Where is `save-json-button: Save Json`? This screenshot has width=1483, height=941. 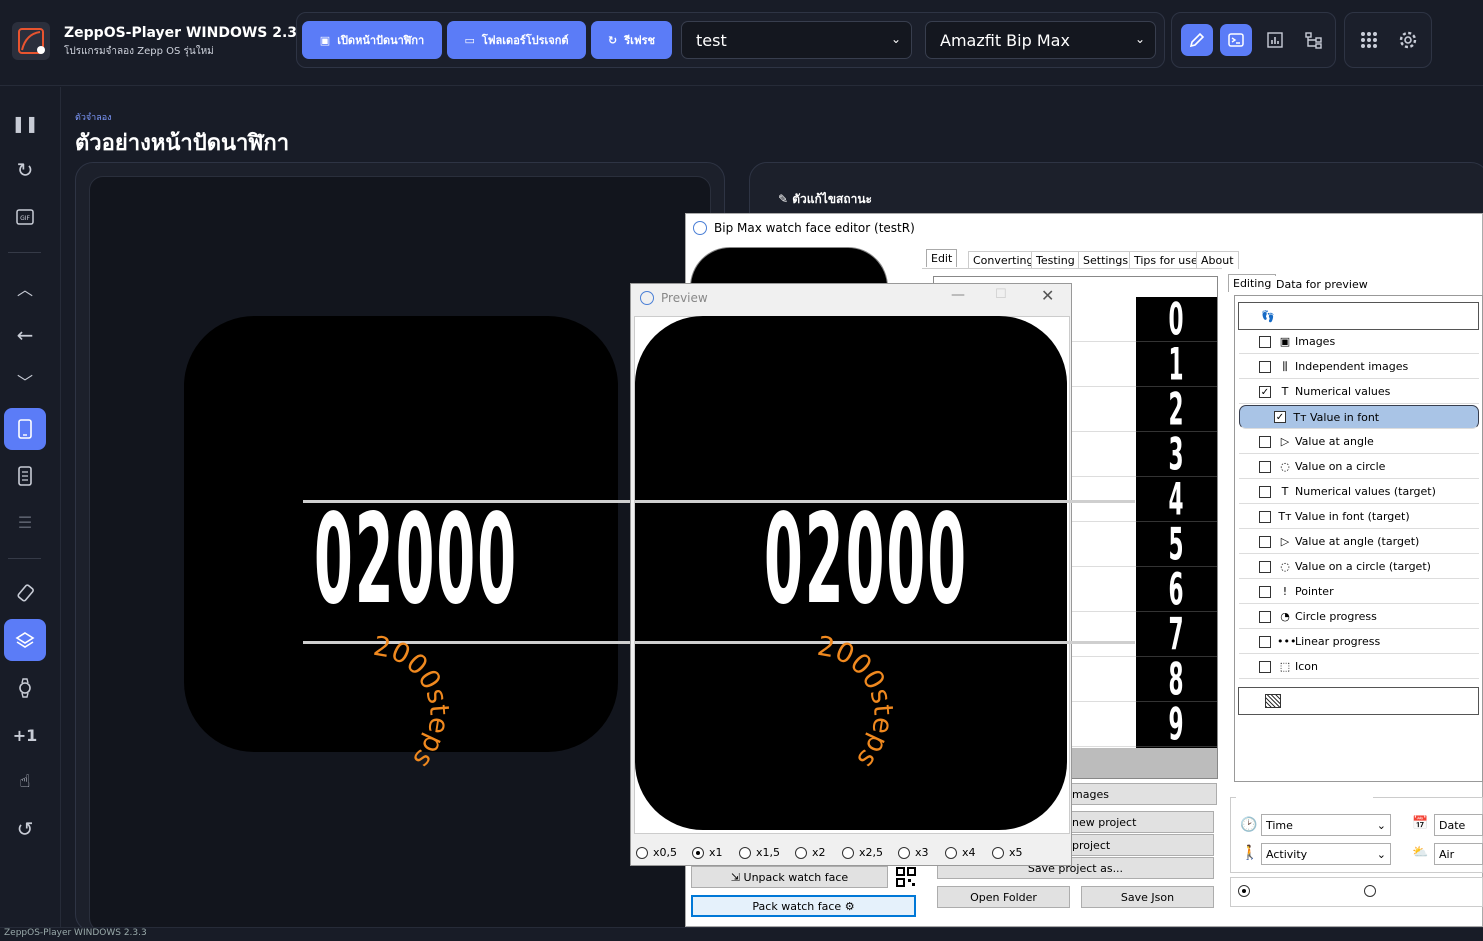
save-json-button: Save Json is located at coordinates (1147, 897).